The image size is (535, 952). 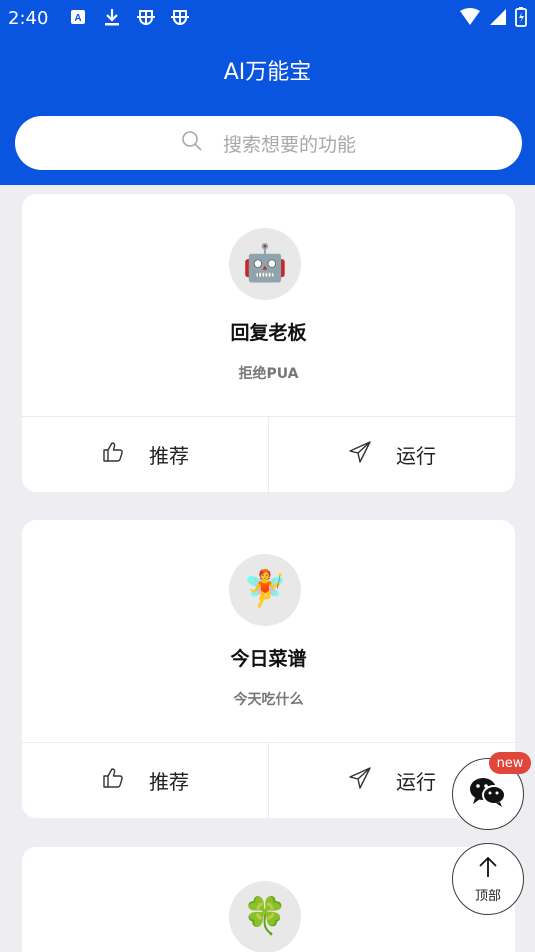 I want to click on four-leaf-clover-icon: 🍀, so click(x=265, y=916).